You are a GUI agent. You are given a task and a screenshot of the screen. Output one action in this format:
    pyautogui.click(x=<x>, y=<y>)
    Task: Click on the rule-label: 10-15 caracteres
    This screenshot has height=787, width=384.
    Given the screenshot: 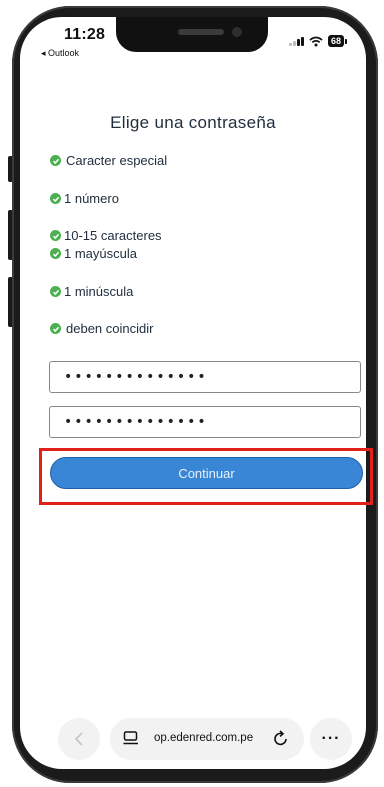 What is the action you would take?
    pyautogui.click(x=113, y=235)
    